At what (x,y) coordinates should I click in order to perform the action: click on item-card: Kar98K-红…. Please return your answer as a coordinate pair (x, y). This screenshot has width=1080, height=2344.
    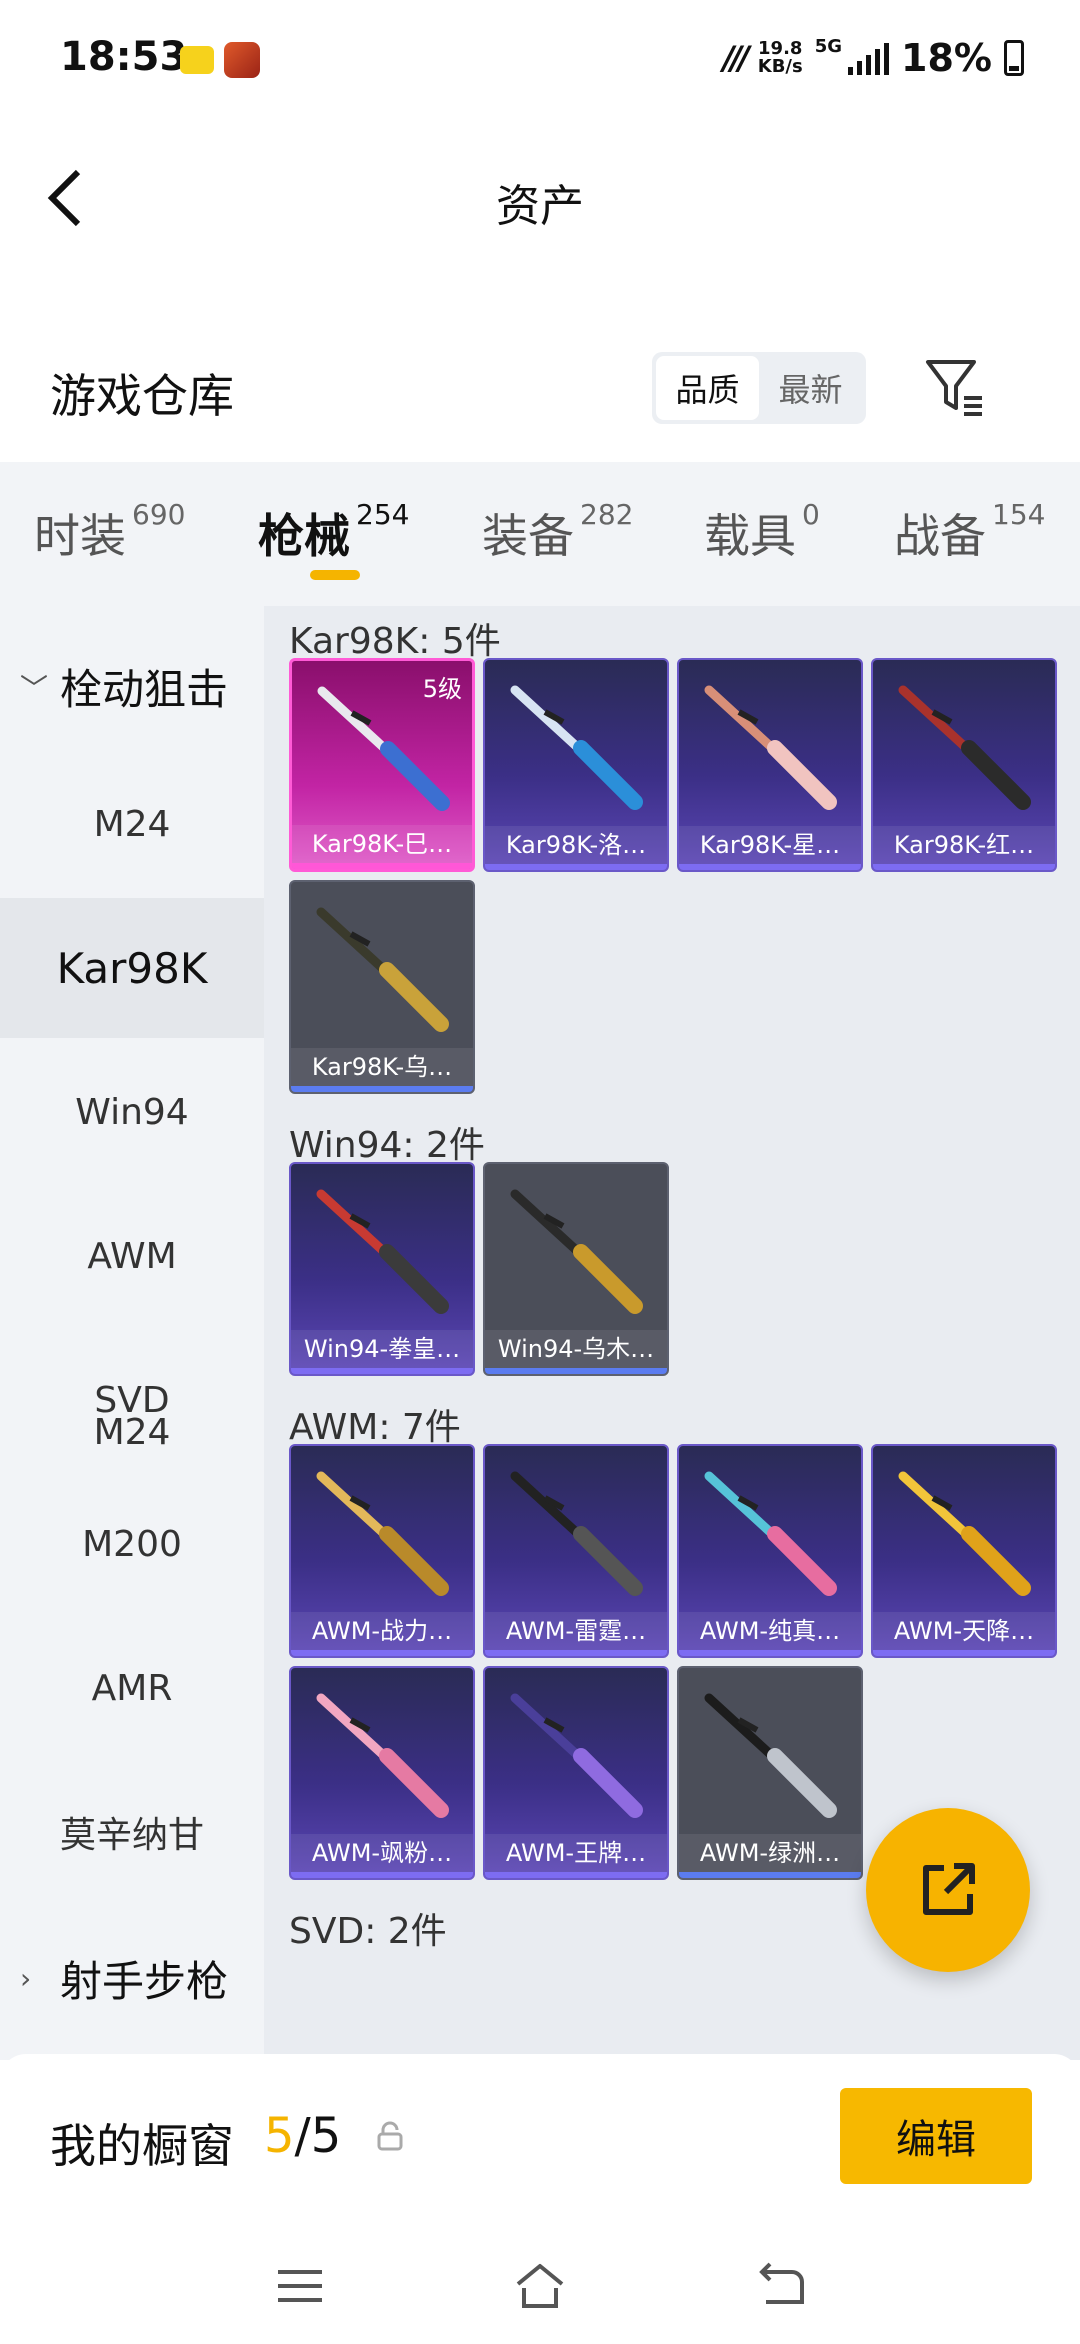
    Looking at the image, I should click on (964, 765).